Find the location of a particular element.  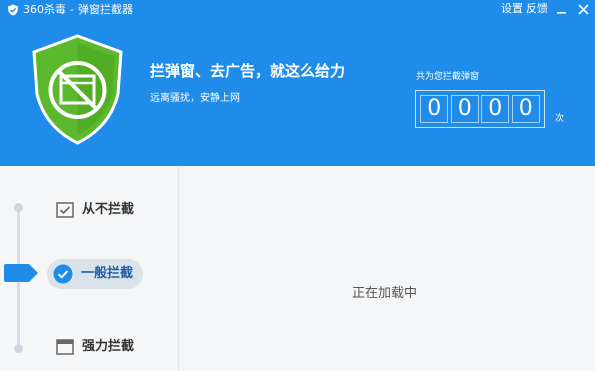

loading-status: 正在加载中 is located at coordinates (385, 293).